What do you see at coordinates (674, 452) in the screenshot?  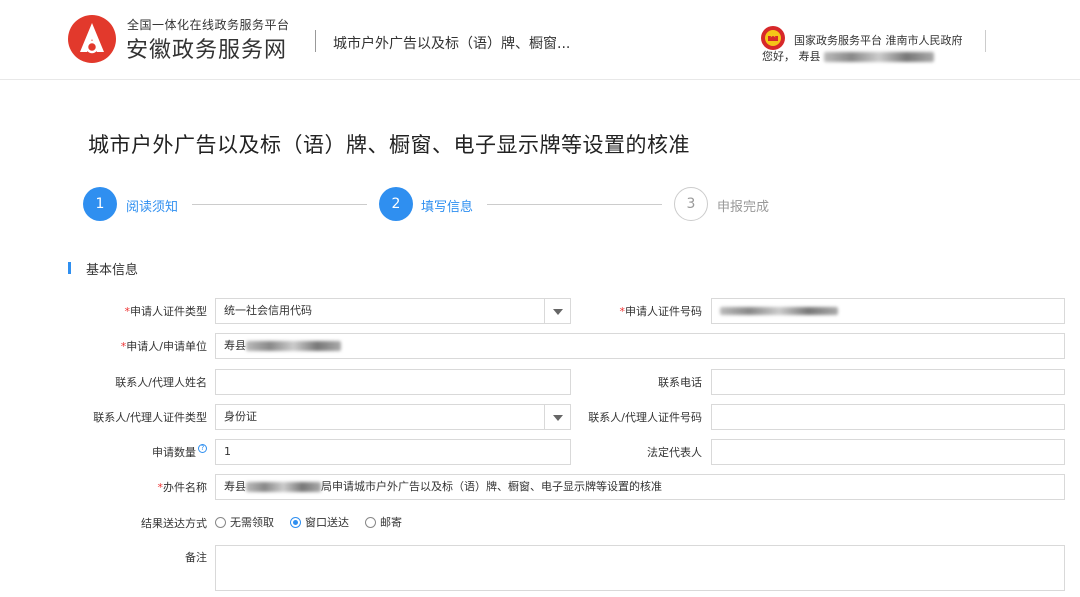 I see `legal-rep-label: 法定代表人` at bounding box center [674, 452].